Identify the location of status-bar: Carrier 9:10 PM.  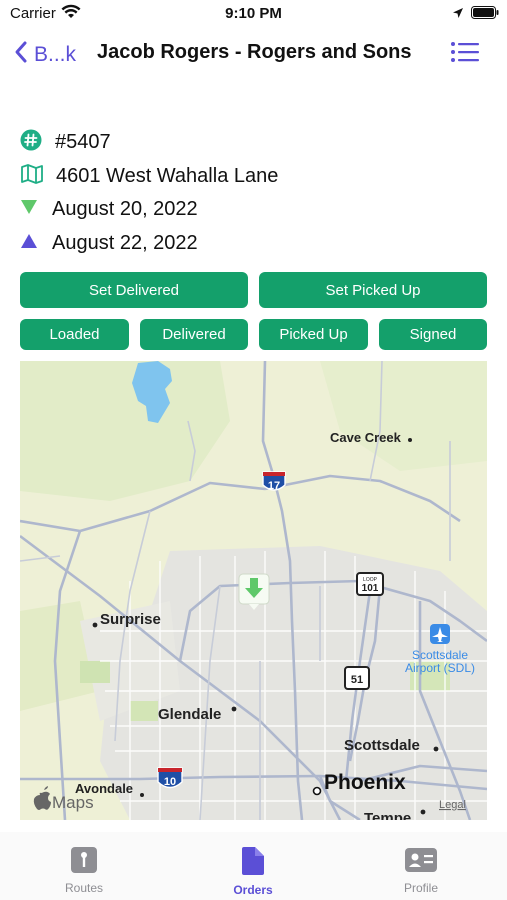
(253, 15).